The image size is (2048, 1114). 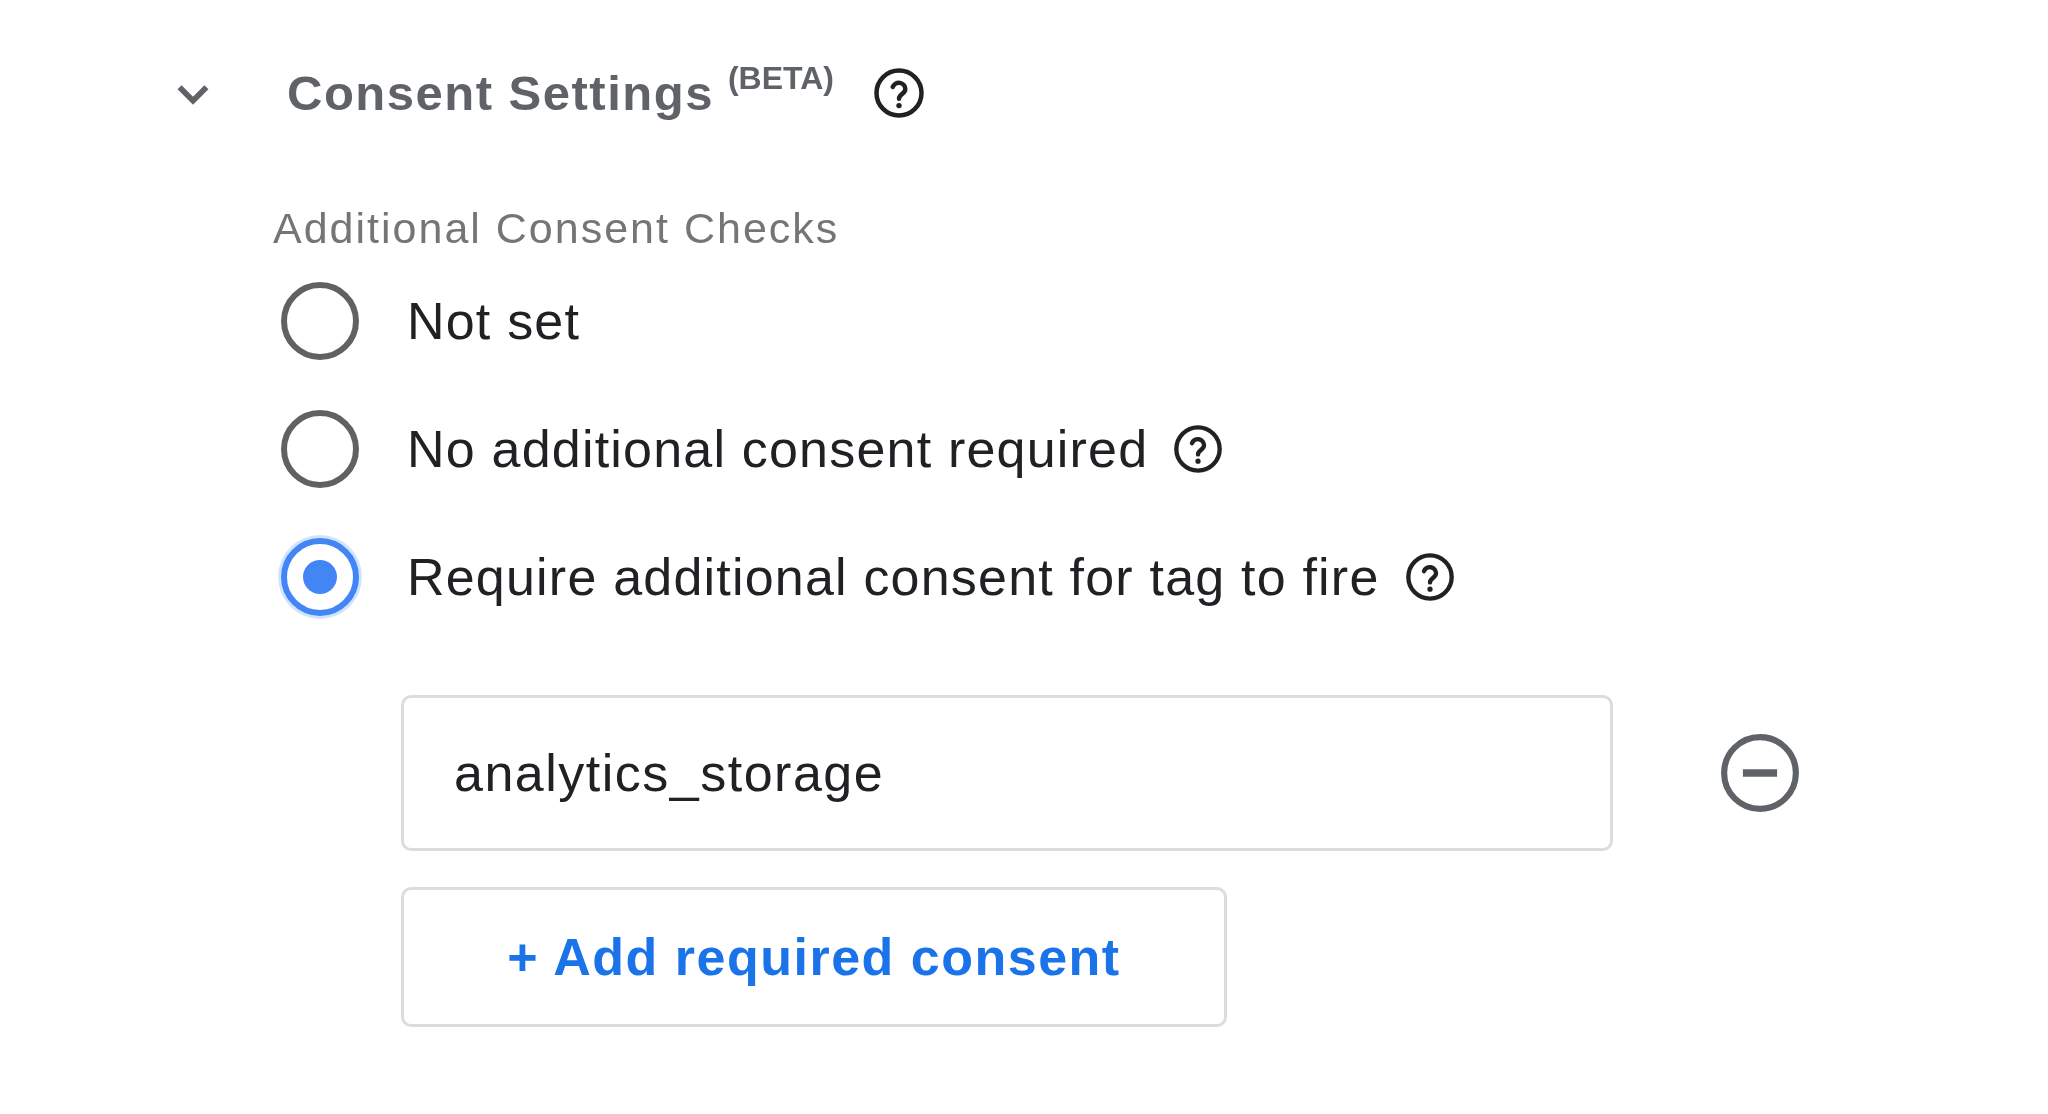 I want to click on option-label: Require additional consent for tag to fire, so click(x=893, y=577).